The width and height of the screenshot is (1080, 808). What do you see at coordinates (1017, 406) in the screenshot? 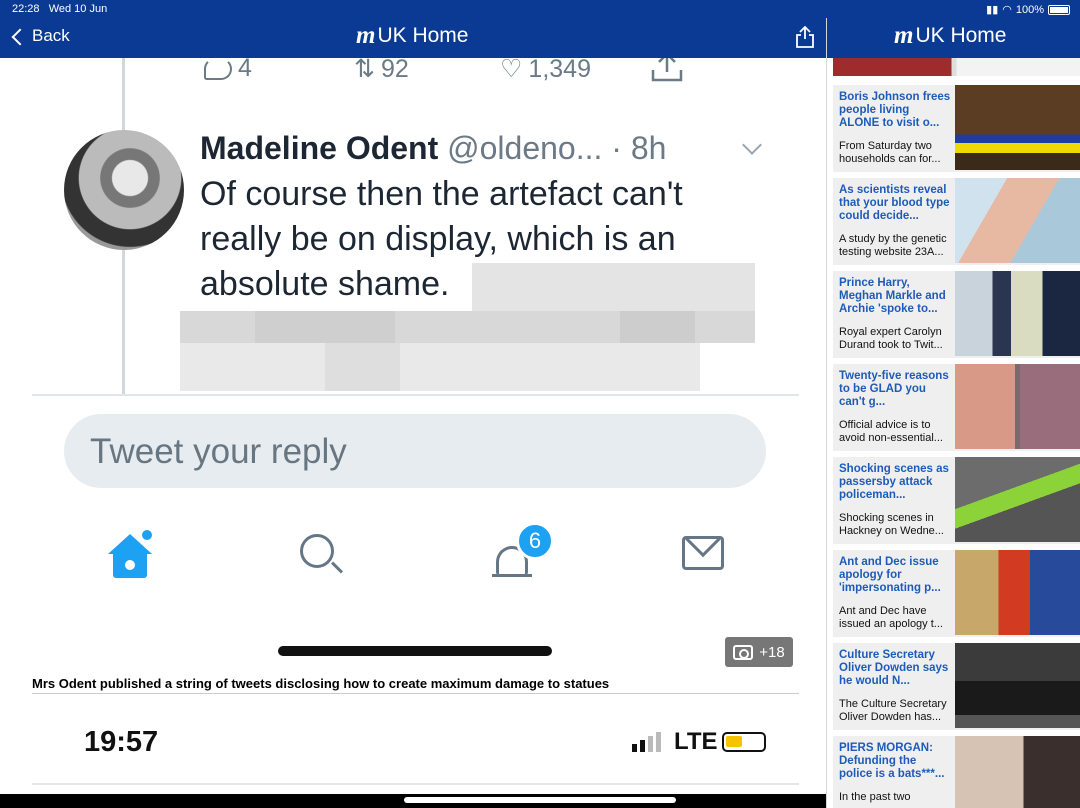
I see `sunburn-image` at bounding box center [1017, 406].